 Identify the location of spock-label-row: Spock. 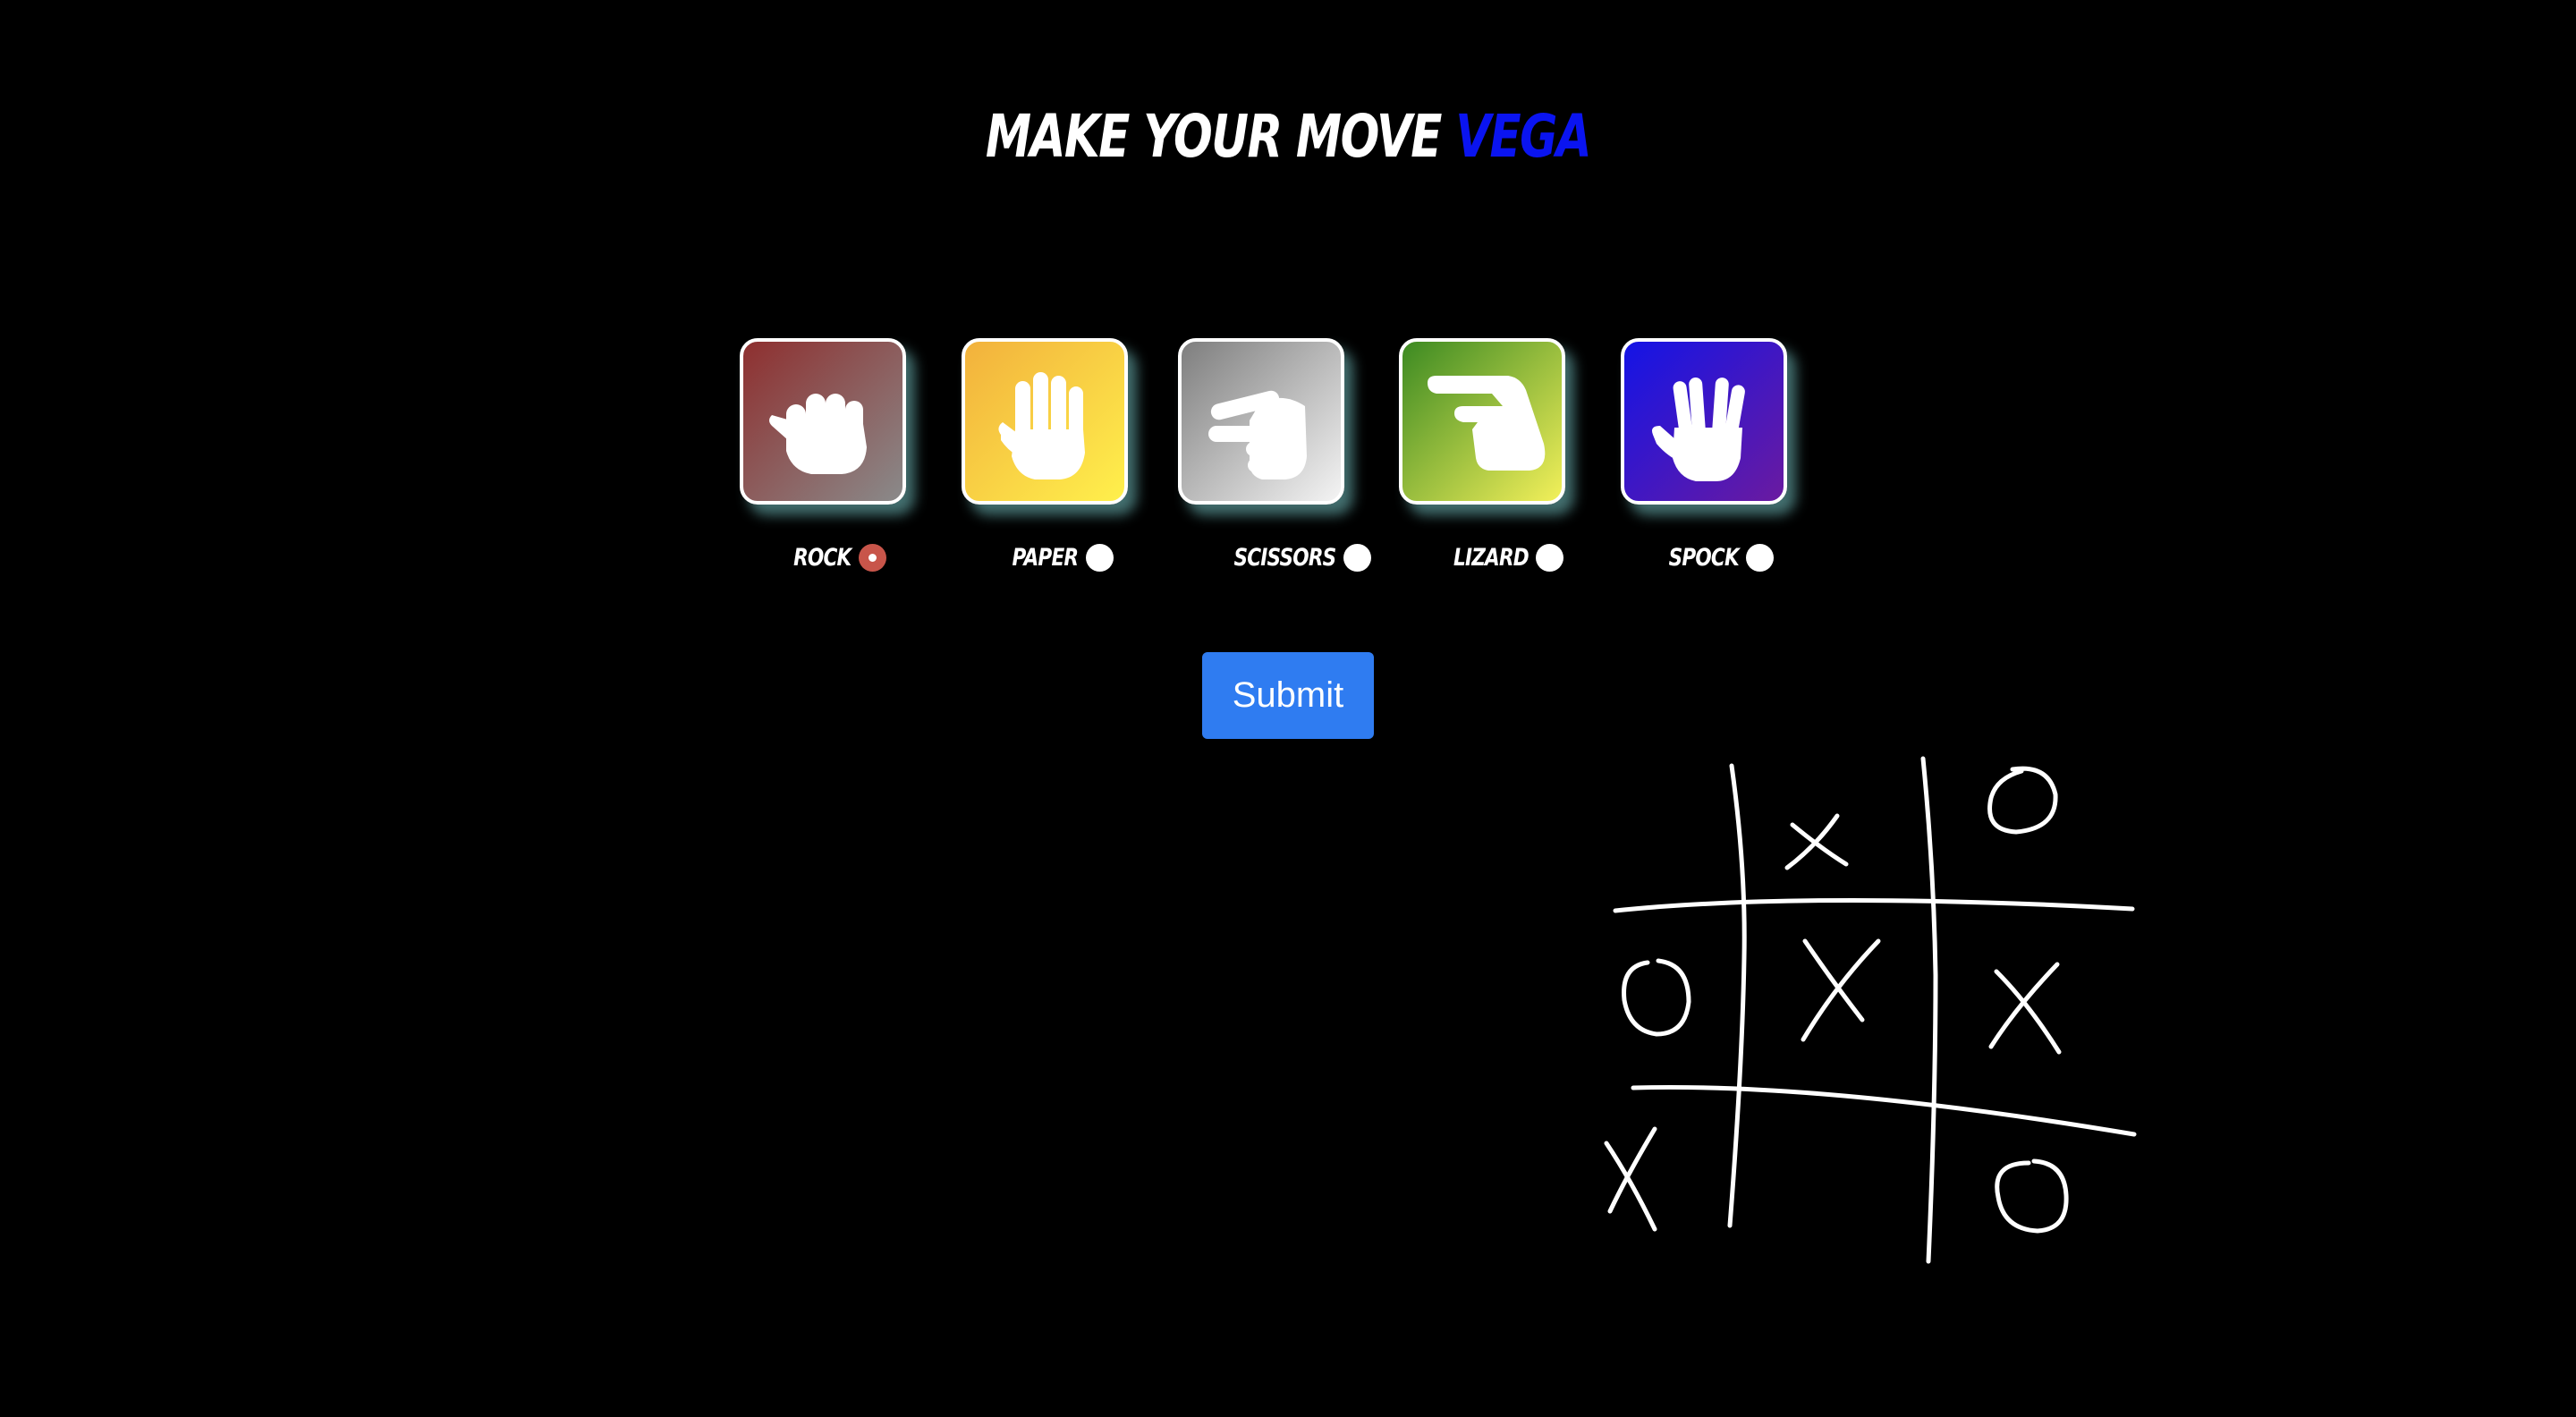
(1713, 562).